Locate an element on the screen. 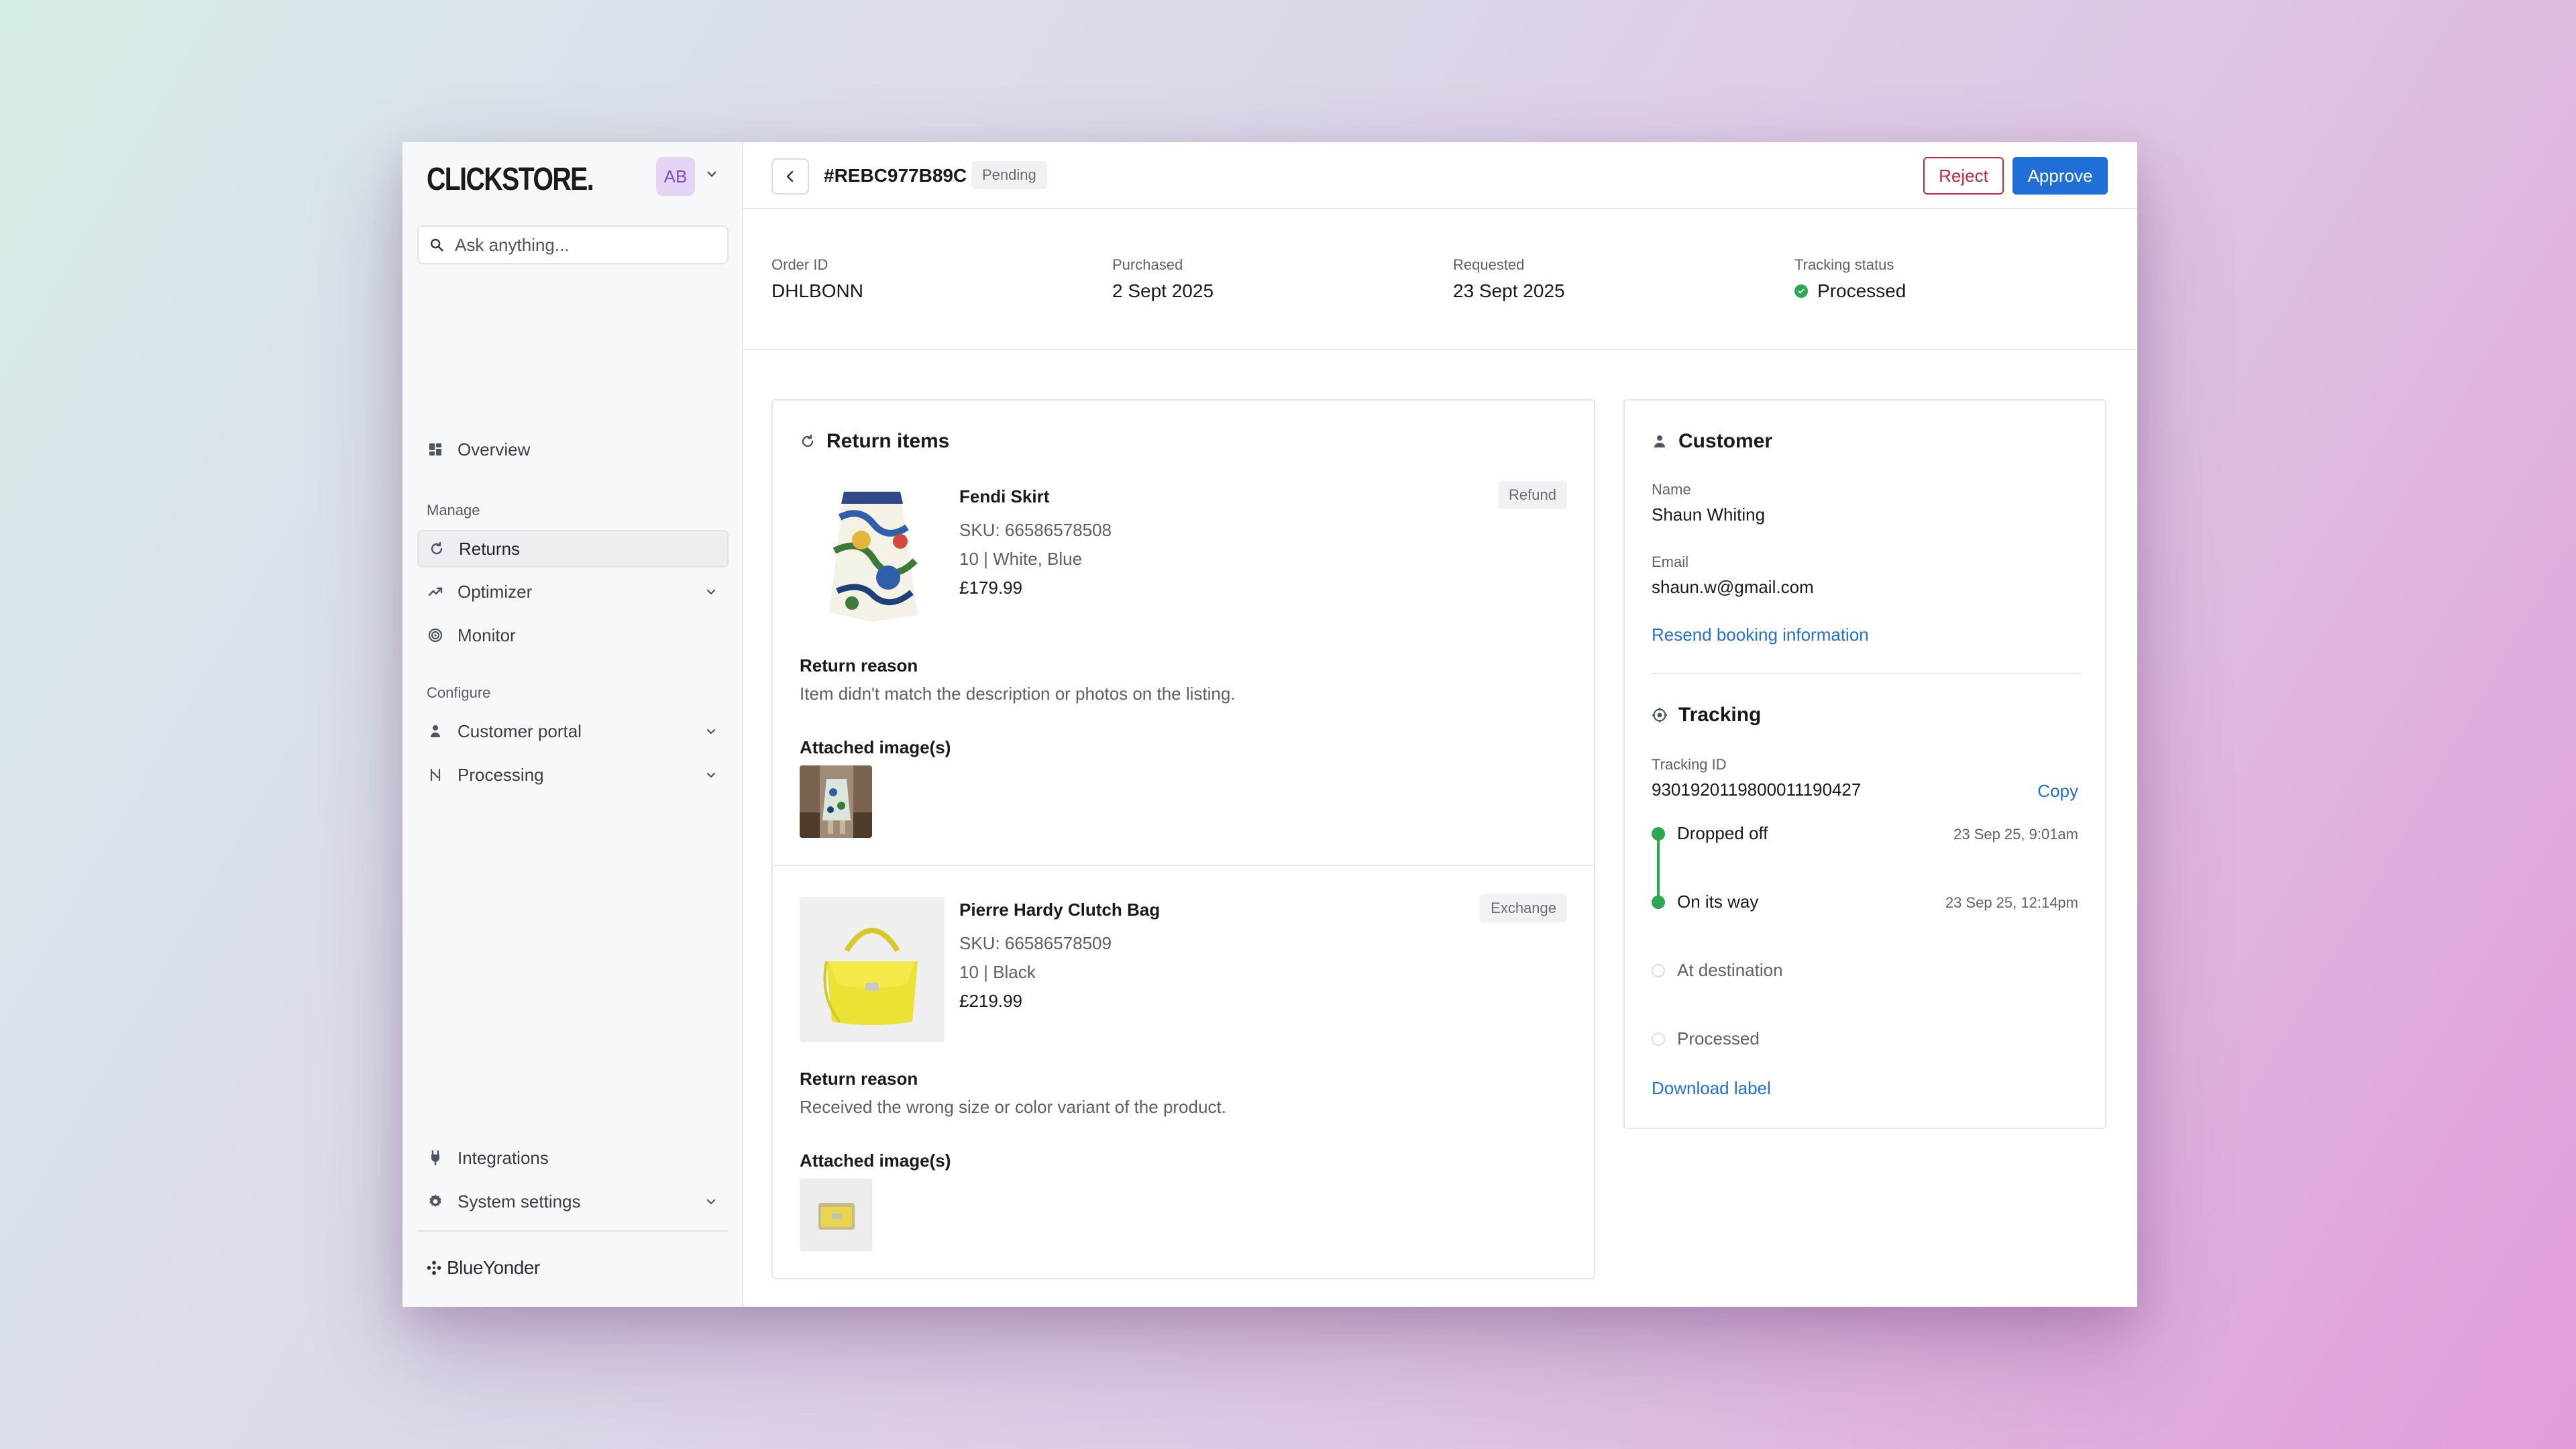 The height and width of the screenshot is (1449, 2576). return-items-title-text: Return items is located at coordinates (888, 441).